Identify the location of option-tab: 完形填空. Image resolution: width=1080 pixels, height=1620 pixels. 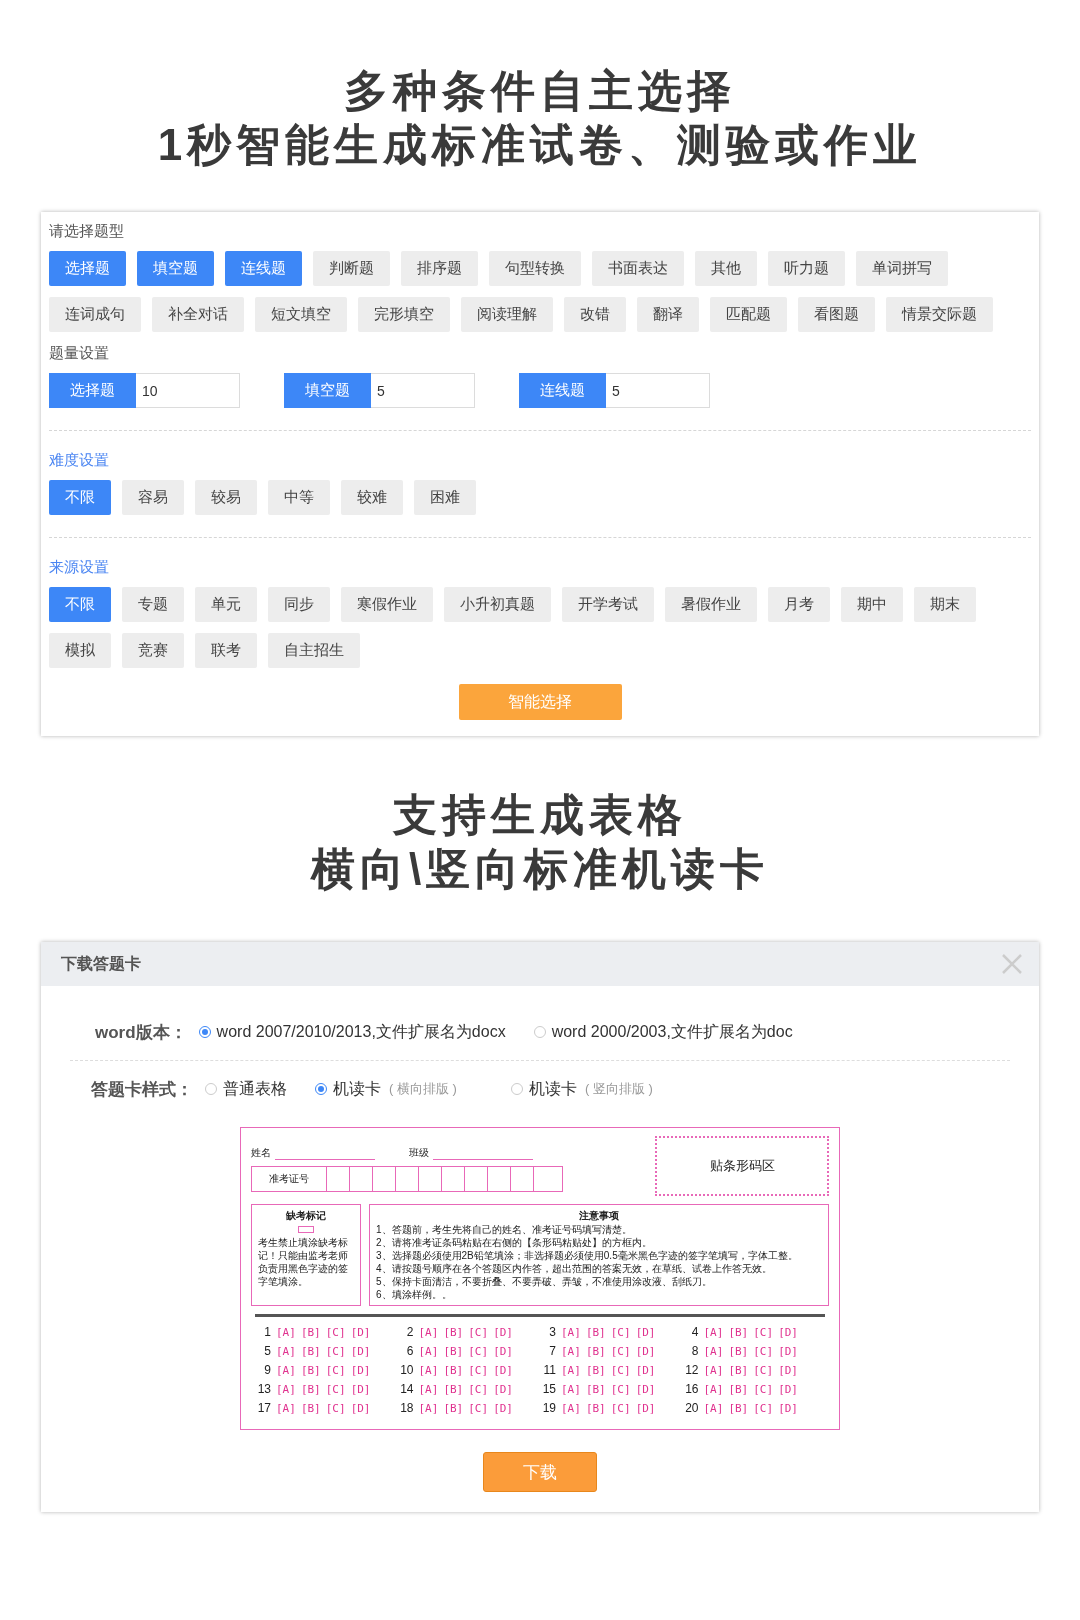
(404, 314).